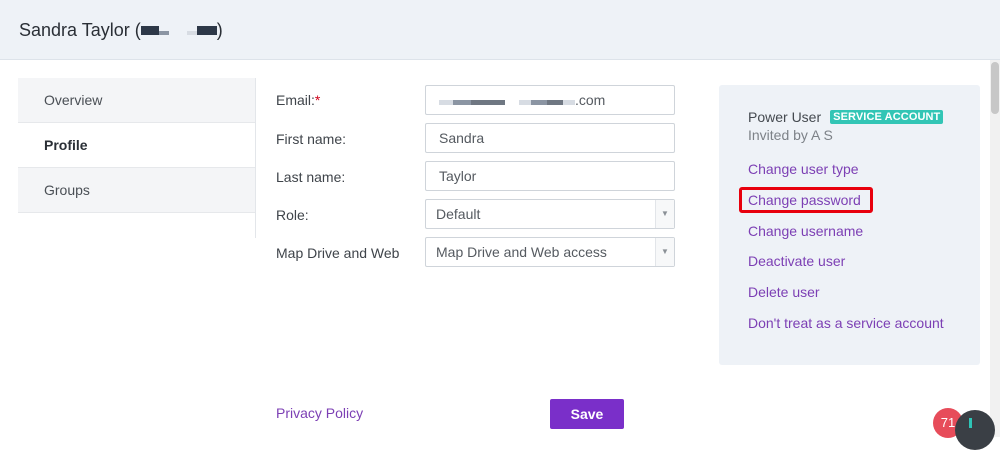  I want to click on service-account-badge: SERVICE ACCOUNT, so click(887, 117).